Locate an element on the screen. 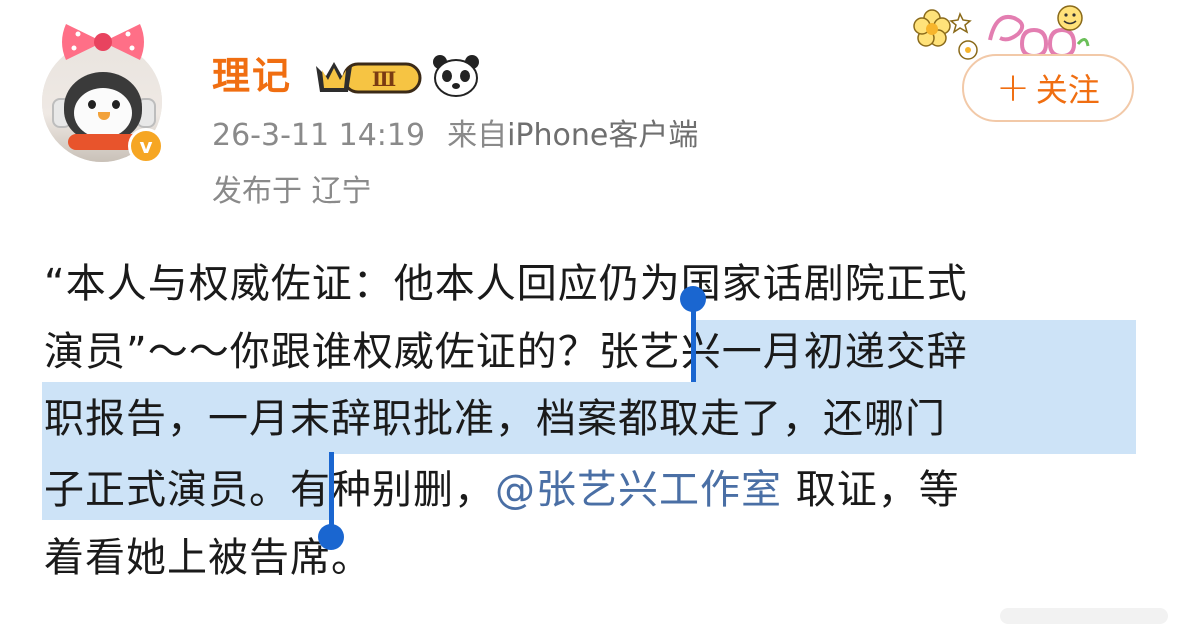  user-name: 理记 is located at coordinates (252, 76).